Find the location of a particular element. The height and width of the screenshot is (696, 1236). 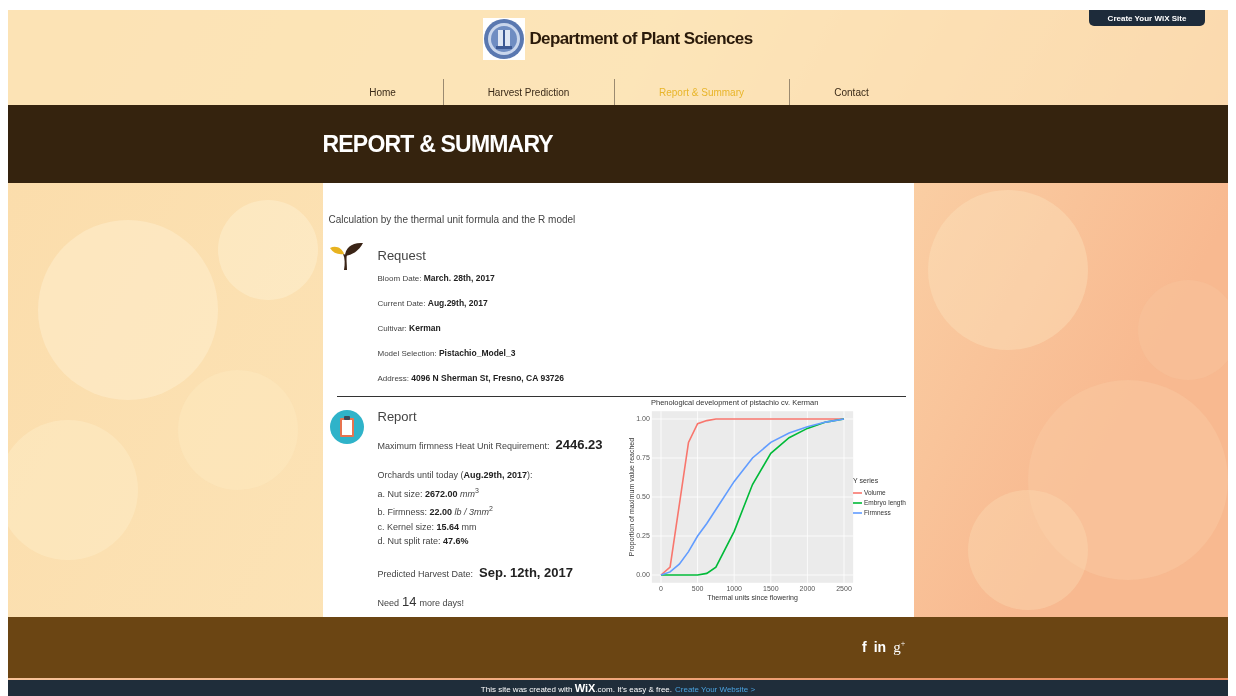

create-website-link: Create Your Website > is located at coordinates (715, 689).